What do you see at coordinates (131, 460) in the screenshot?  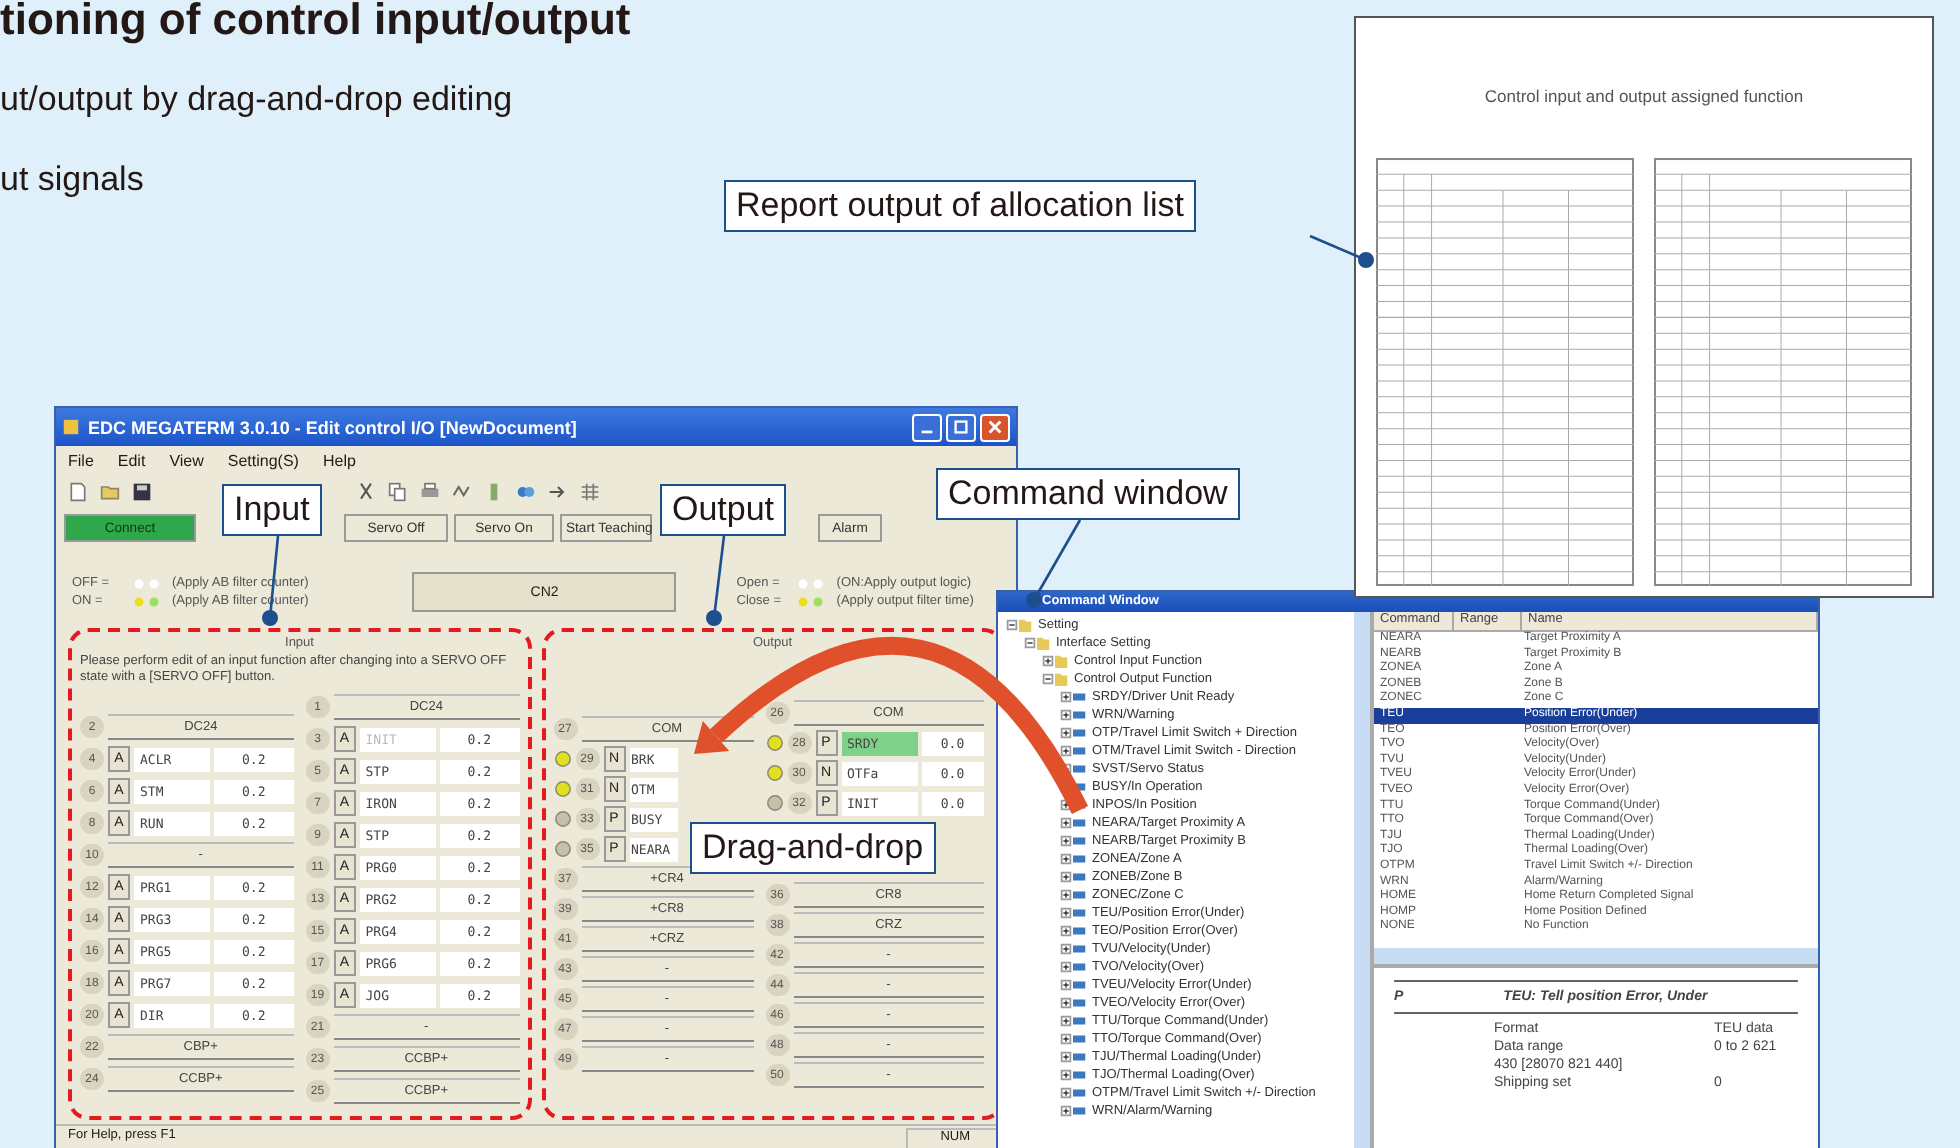 I see `menu-item: Edit` at bounding box center [131, 460].